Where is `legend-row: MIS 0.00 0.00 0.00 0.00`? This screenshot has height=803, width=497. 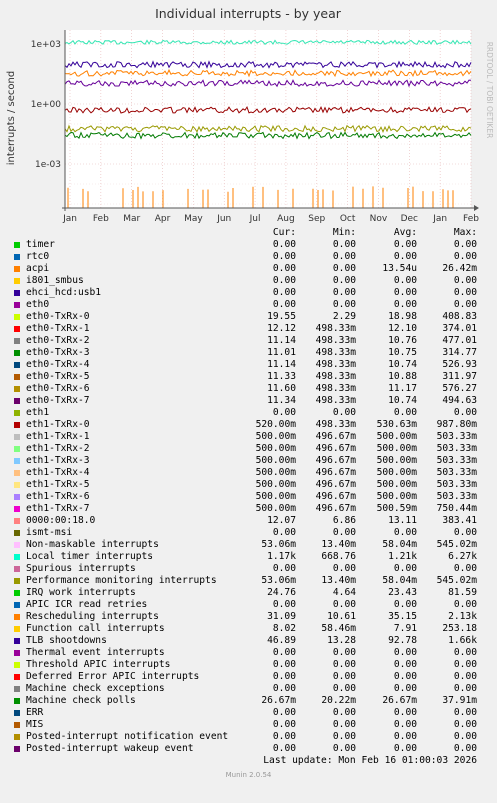 legend-row: MIS 0.00 0.00 0.00 0.00 is located at coordinates (248, 725).